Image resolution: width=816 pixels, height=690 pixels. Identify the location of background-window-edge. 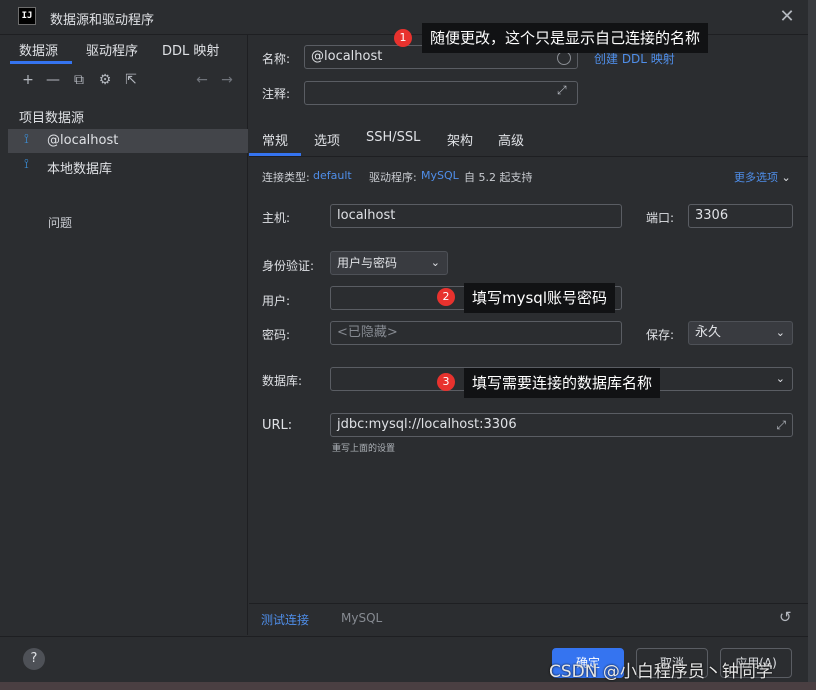
(812, 345).